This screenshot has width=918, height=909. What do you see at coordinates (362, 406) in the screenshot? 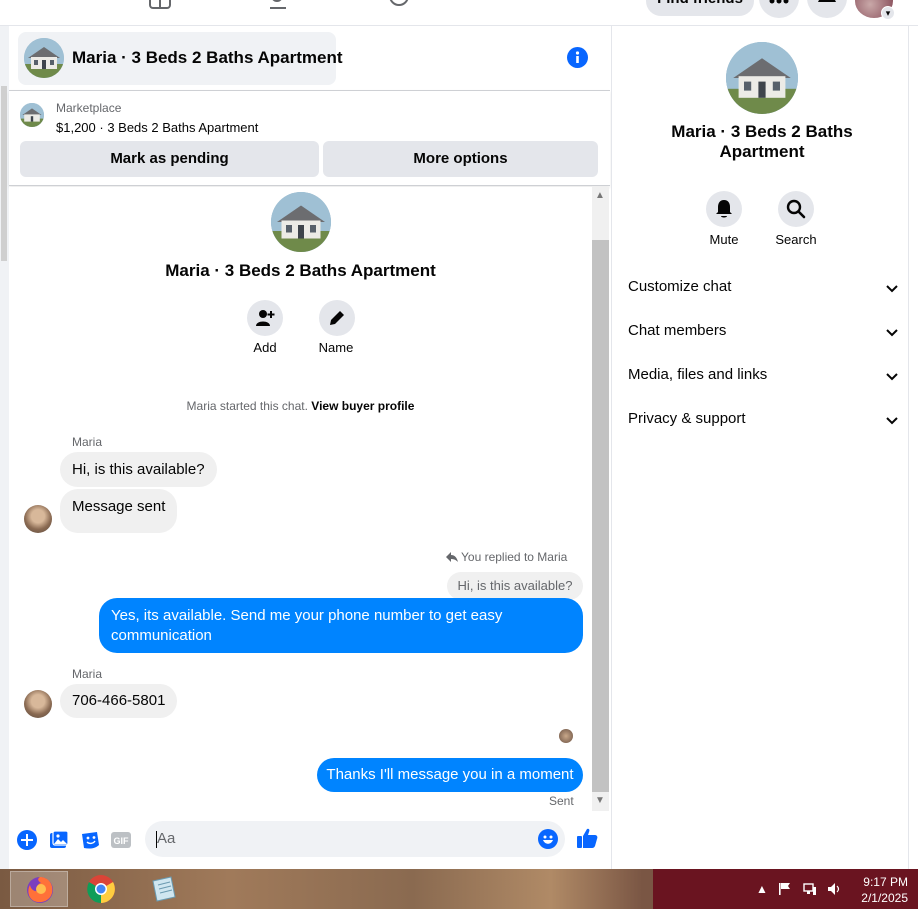
I see `view-buyer-profile-link: View buyer profile` at bounding box center [362, 406].